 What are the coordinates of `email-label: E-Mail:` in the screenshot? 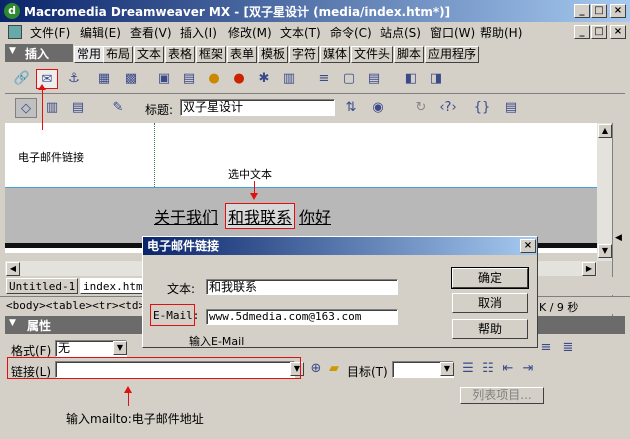 It's located at (176, 315).